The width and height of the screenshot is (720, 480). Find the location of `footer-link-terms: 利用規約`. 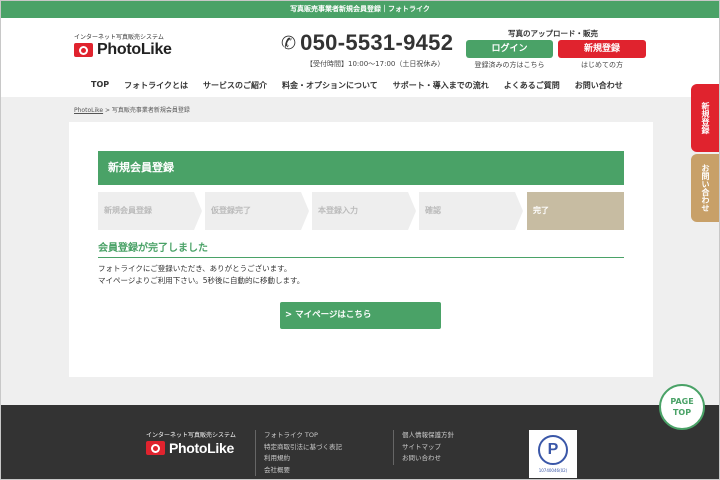

footer-link-terms: 利用規約 is located at coordinates (303, 459).